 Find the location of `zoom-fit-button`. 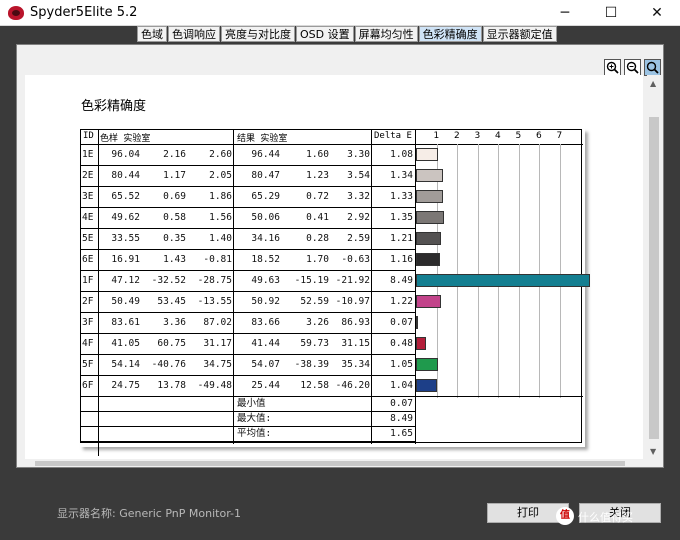

zoom-fit-button is located at coordinates (652, 67).